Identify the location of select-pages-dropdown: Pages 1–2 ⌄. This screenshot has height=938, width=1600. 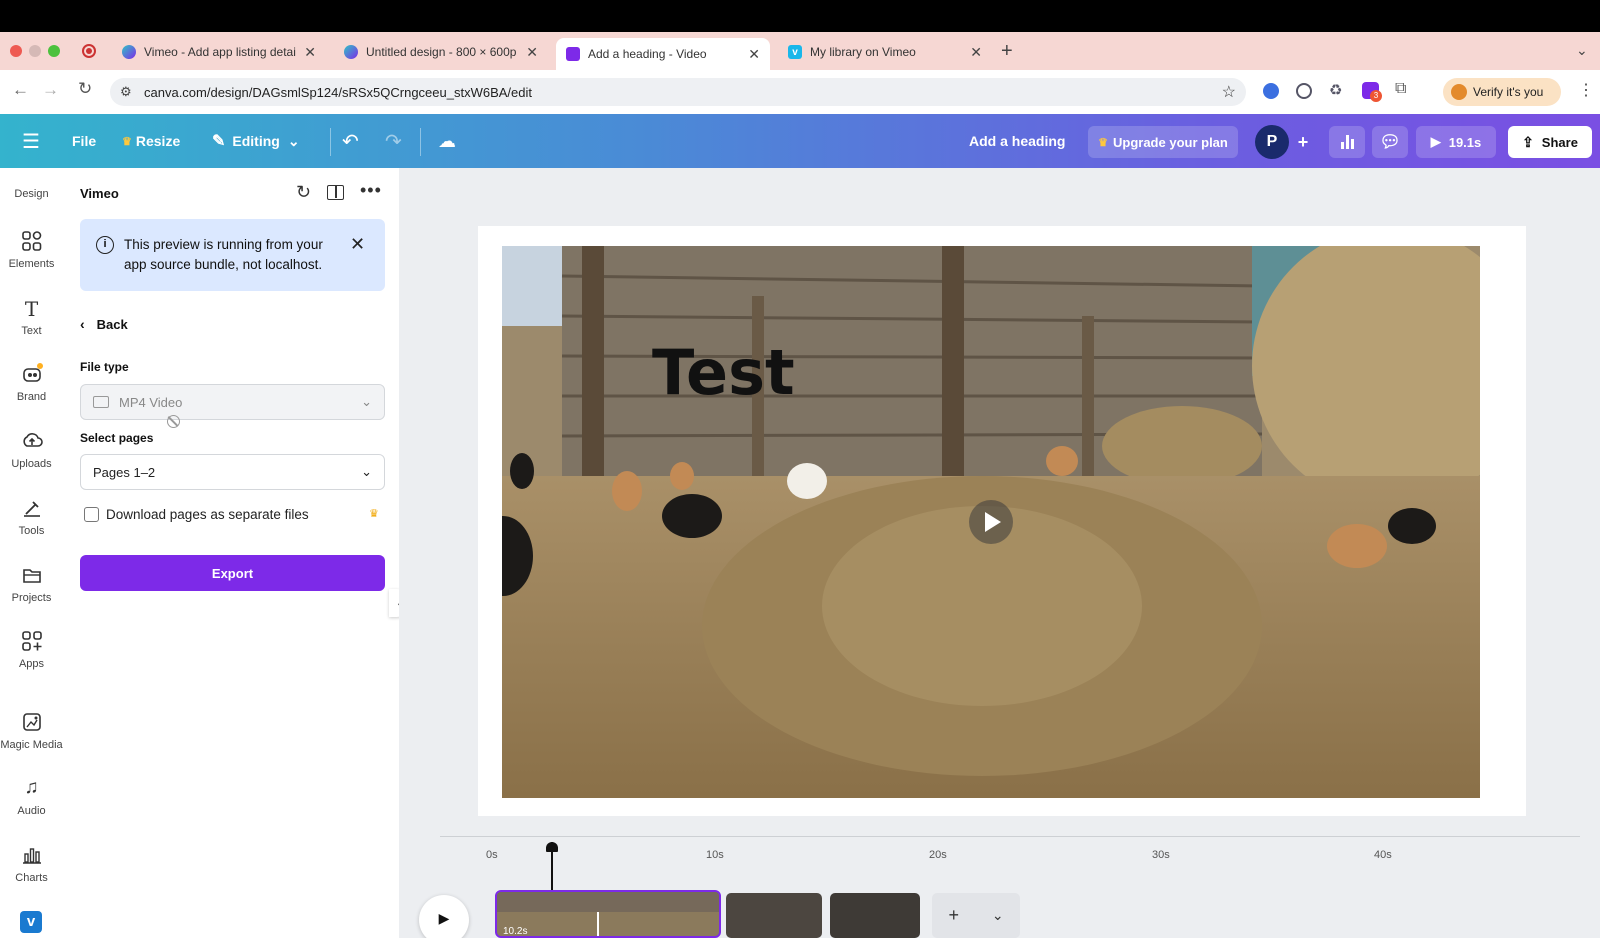
(232, 472).